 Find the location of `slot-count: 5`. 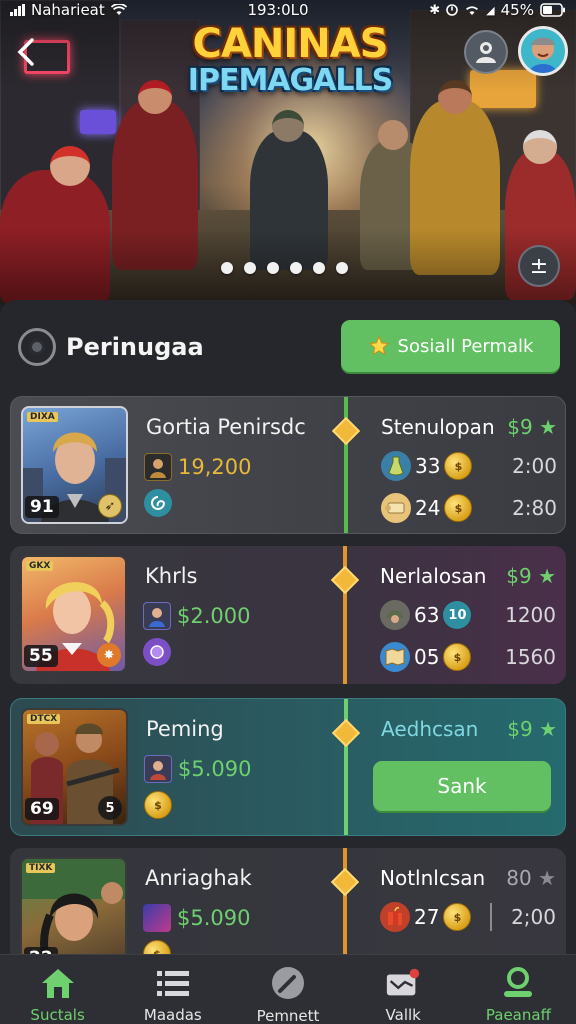

slot-count: 5 is located at coordinates (110, 808).